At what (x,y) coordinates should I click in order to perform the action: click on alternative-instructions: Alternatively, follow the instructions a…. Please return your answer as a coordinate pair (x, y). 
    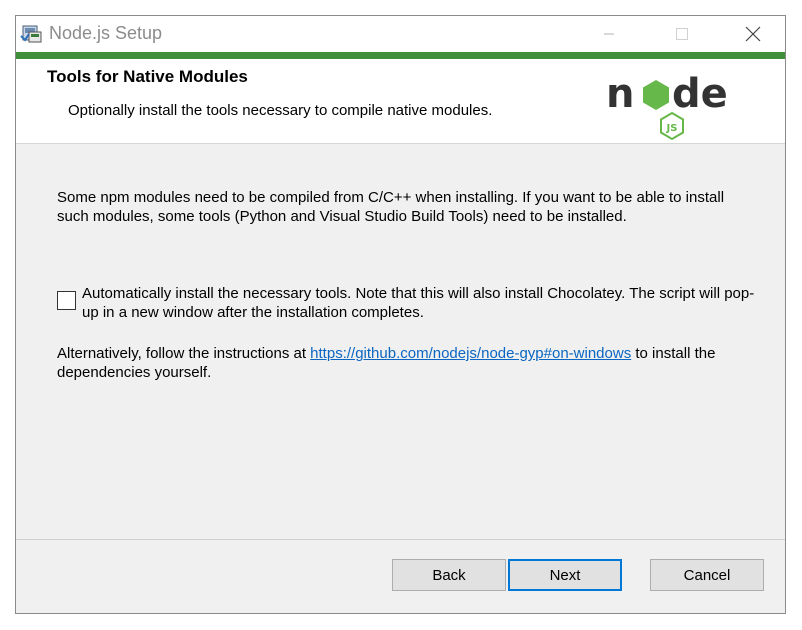
    Looking at the image, I should click on (407, 363).